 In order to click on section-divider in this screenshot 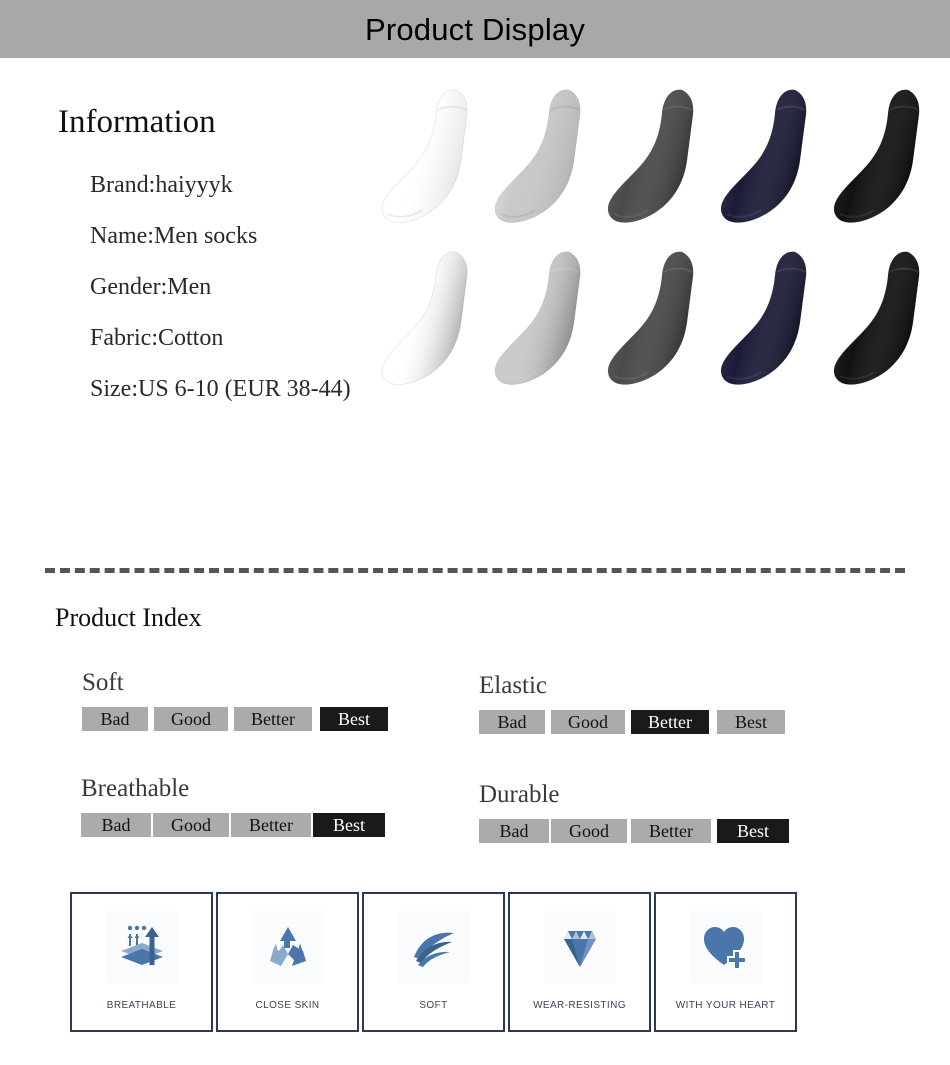, I will do `click(475, 570)`.